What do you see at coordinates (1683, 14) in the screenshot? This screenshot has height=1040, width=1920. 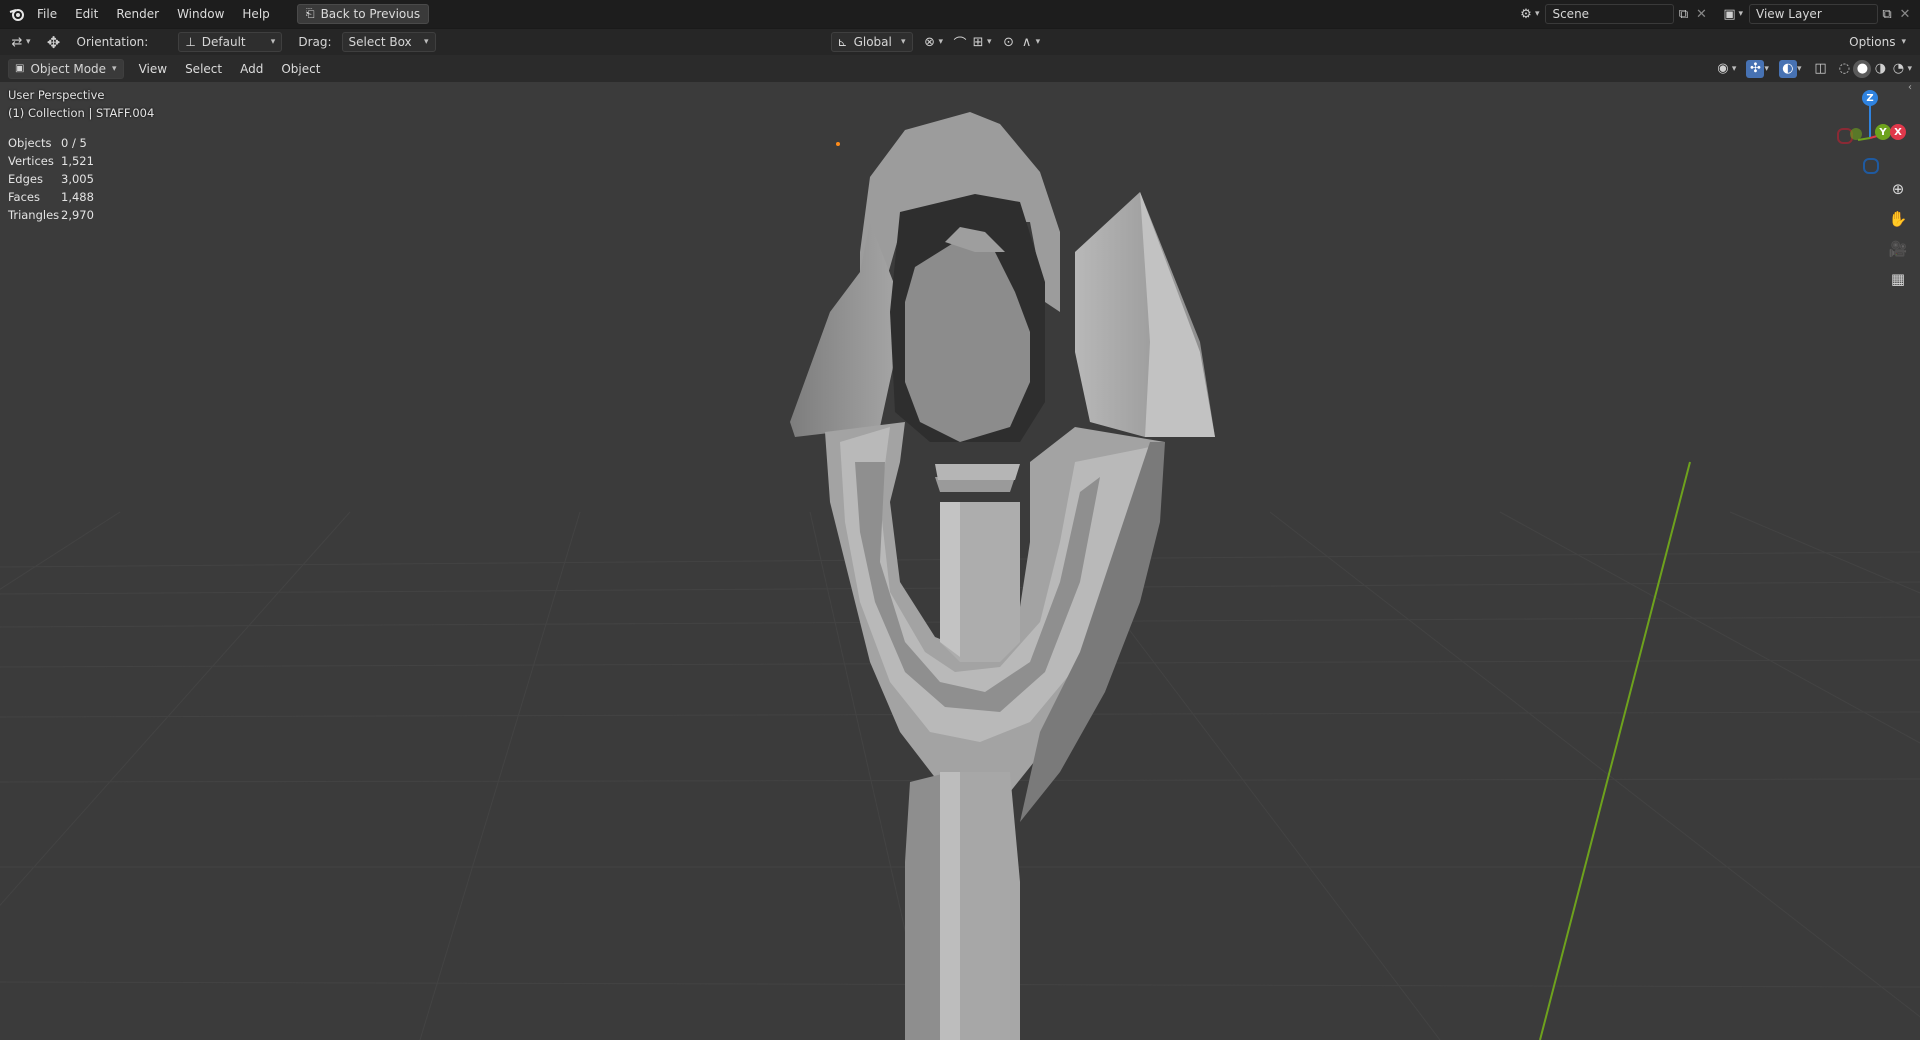 I see `new-scene-icon: ⧉` at bounding box center [1683, 14].